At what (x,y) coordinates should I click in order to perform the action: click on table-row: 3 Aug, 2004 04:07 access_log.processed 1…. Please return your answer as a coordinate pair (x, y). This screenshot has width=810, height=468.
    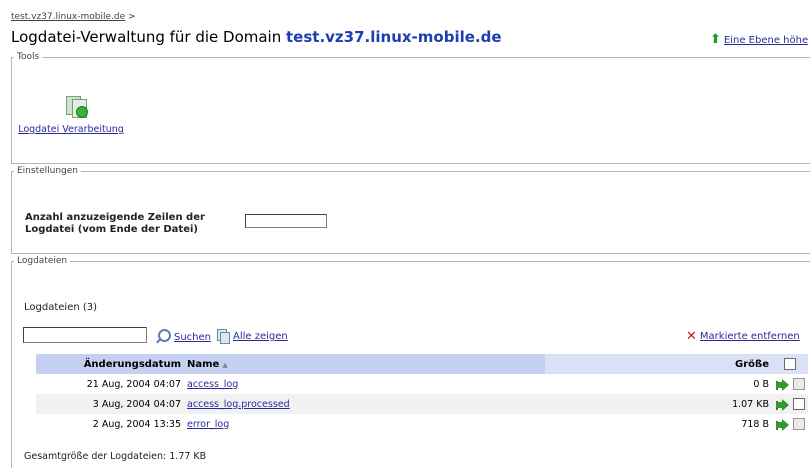
    Looking at the image, I should click on (422, 404).